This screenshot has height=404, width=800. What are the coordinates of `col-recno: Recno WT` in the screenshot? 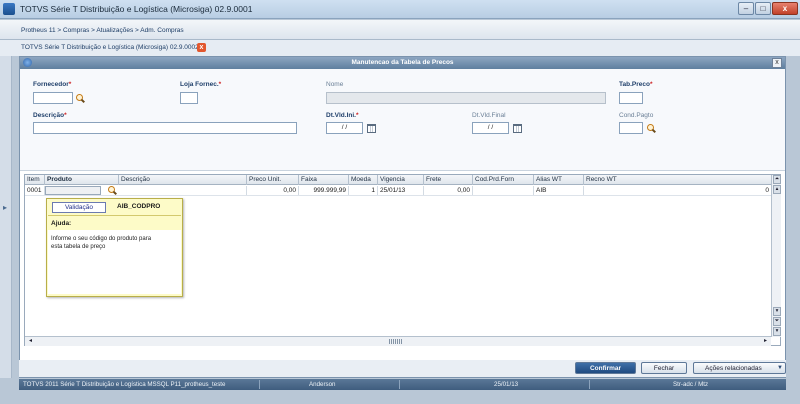 It's located at (677, 180).